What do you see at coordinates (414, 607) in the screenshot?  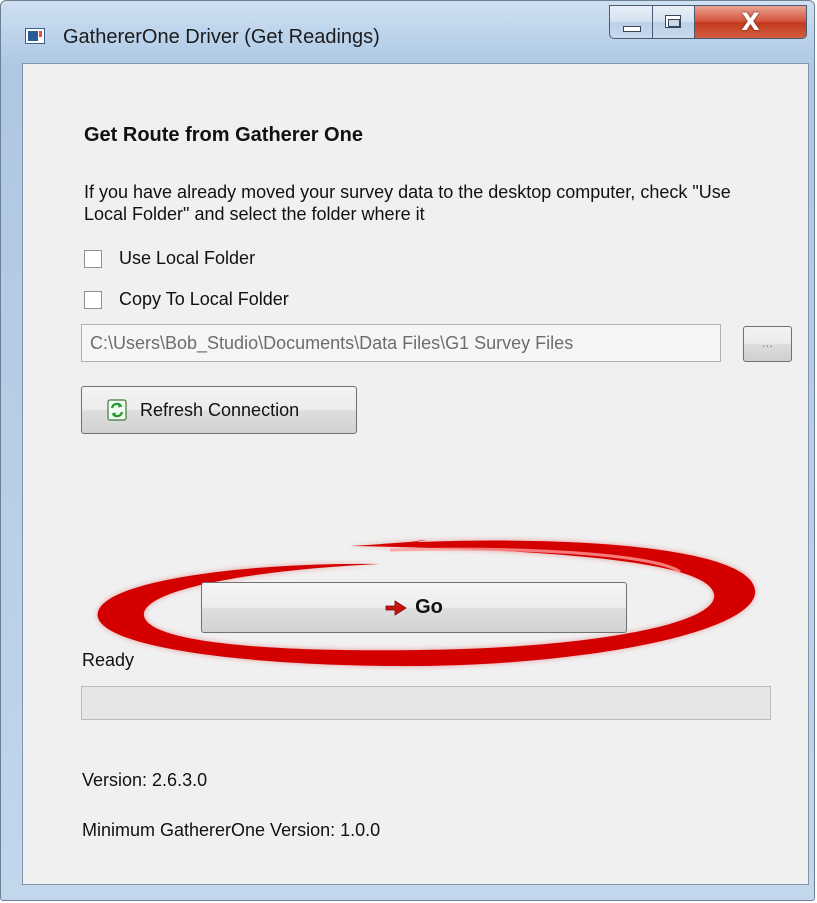 I see `go-button: Go` at bounding box center [414, 607].